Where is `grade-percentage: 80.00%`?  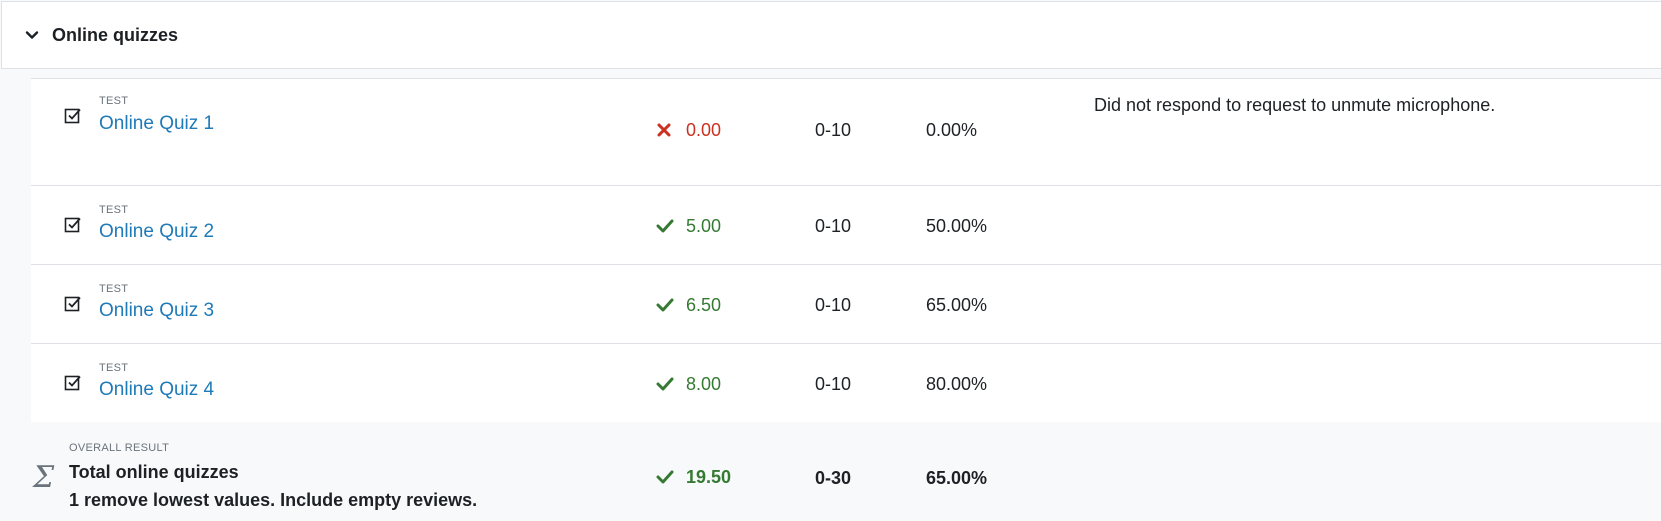 grade-percentage: 80.00% is located at coordinates (957, 384).